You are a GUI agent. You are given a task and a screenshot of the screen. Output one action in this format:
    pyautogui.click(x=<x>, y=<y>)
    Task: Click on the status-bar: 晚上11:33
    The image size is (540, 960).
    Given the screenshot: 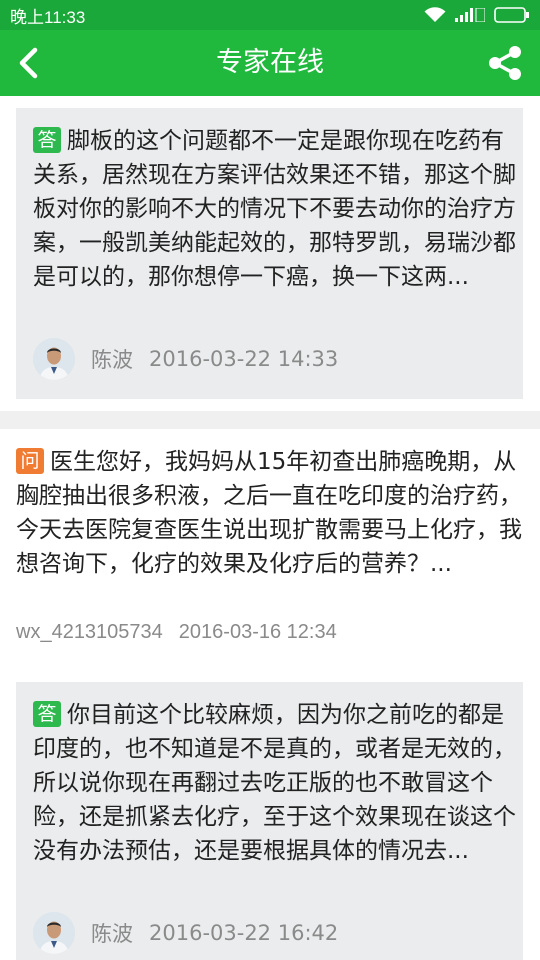 What is the action you would take?
    pyautogui.click(x=270, y=15)
    